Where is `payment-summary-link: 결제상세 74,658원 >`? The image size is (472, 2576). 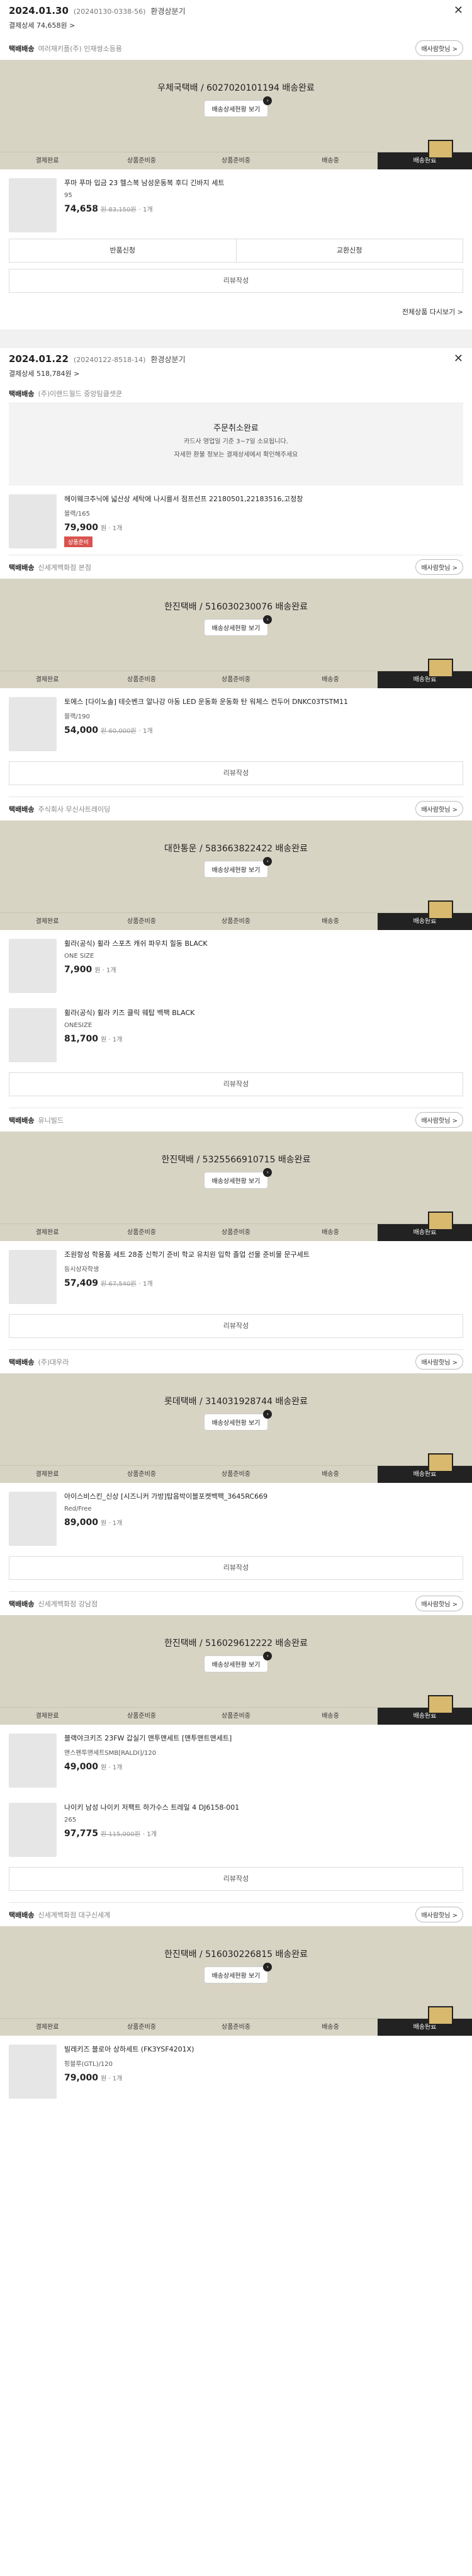
payment-summary-link: 결제상세 74,658원 > is located at coordinates (236, 25).